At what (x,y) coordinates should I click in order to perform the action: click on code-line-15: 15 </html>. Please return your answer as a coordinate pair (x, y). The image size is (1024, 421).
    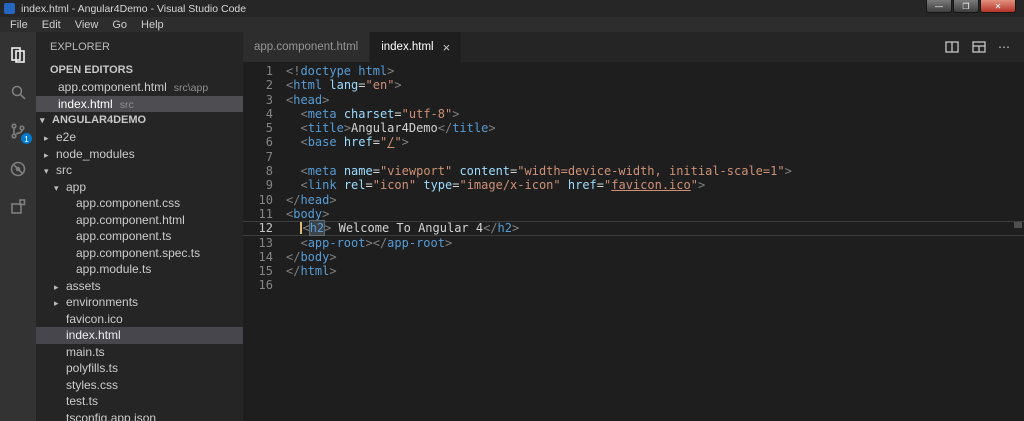
    Looking at the image, I should click on (633, 271).